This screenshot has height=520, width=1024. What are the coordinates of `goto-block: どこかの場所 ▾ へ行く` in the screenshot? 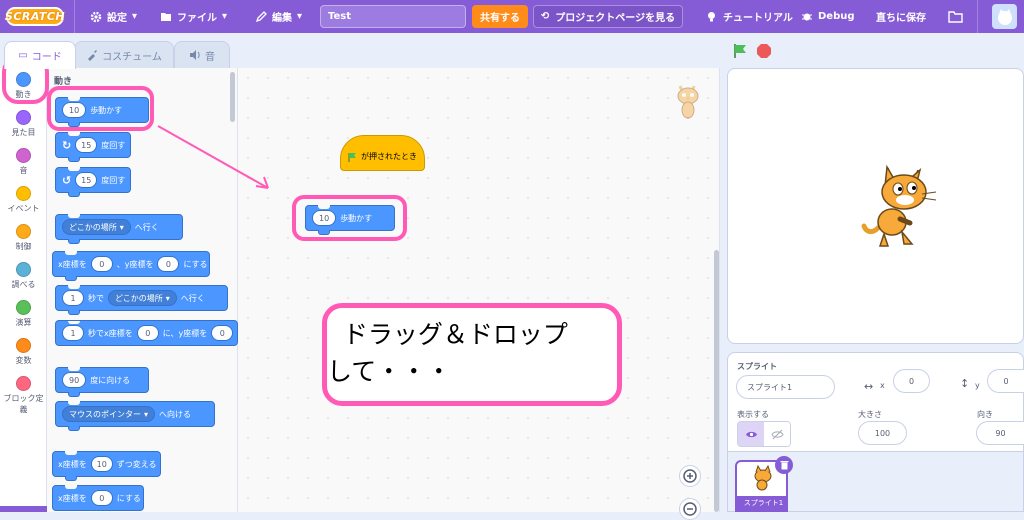 It's located at (119, 229).